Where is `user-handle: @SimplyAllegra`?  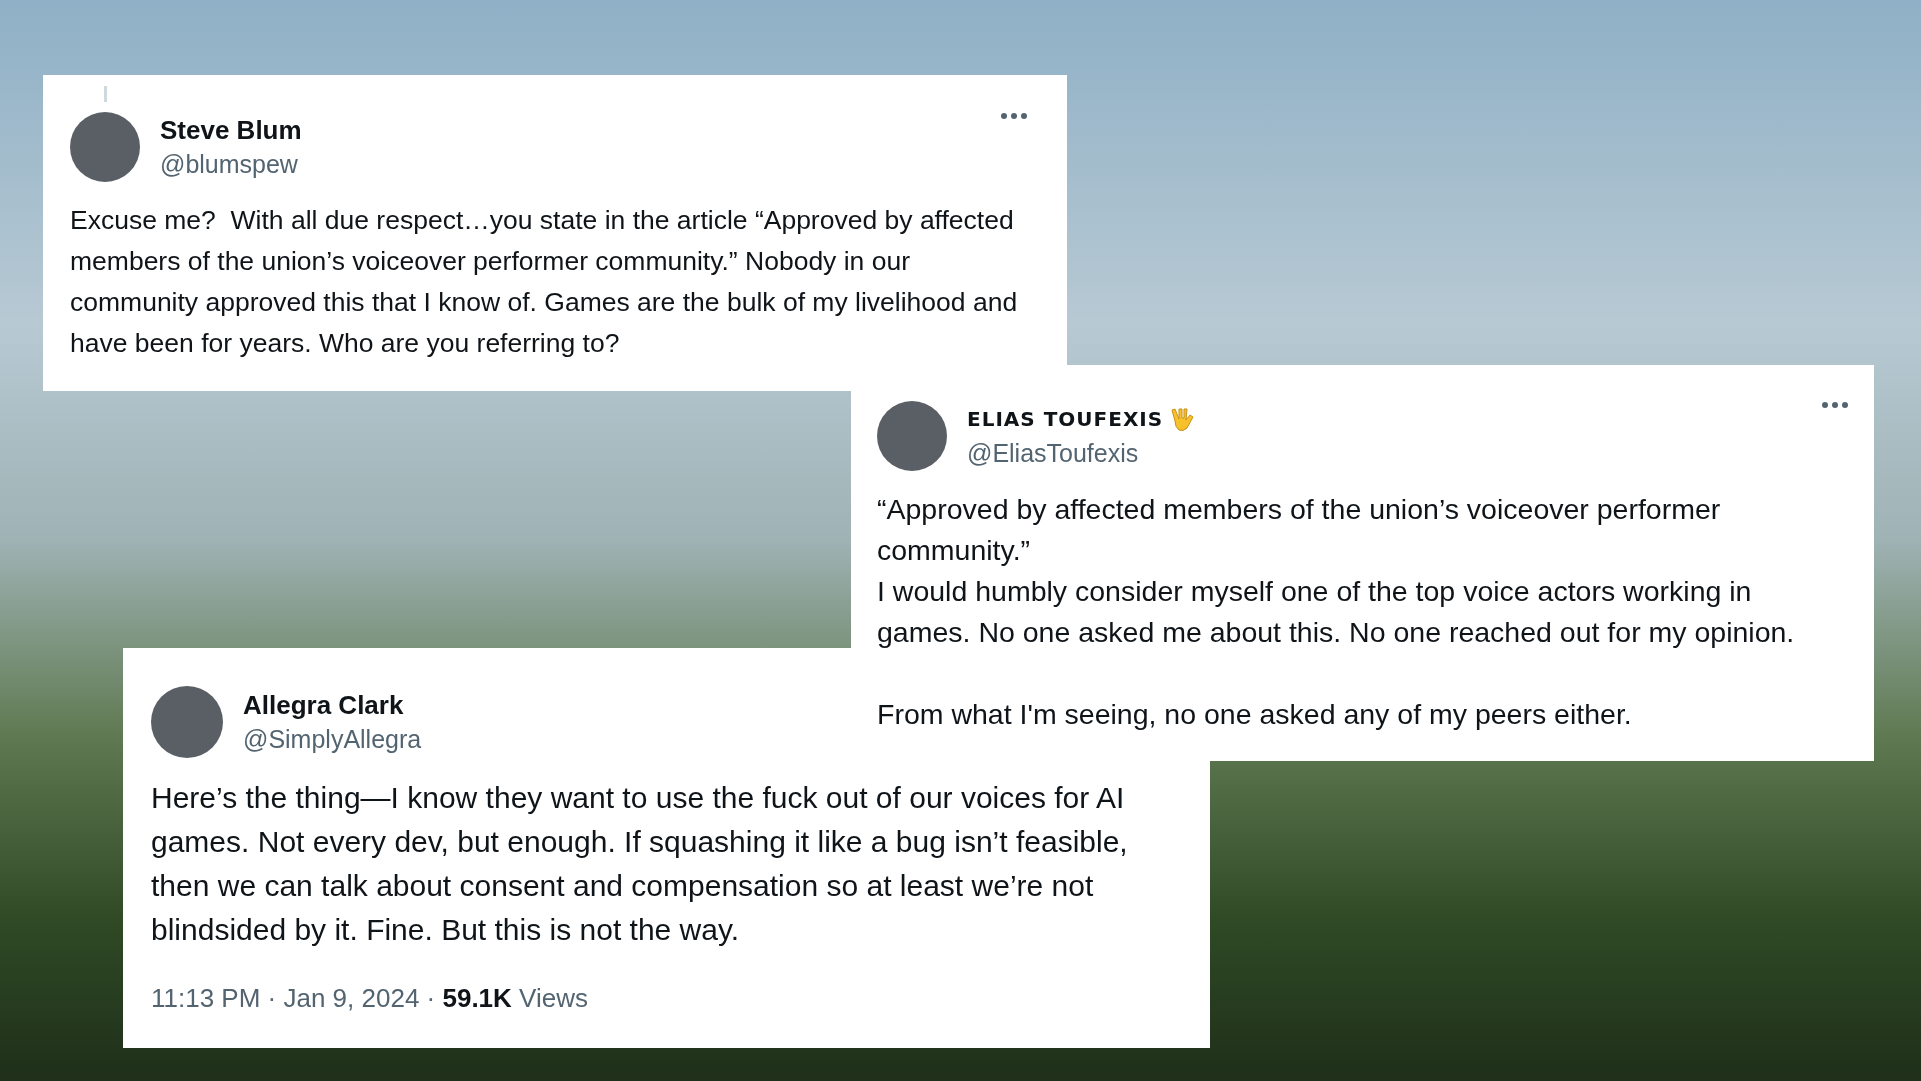
user-handle: @SimplyAllegra is located at coordinates (332, 739).